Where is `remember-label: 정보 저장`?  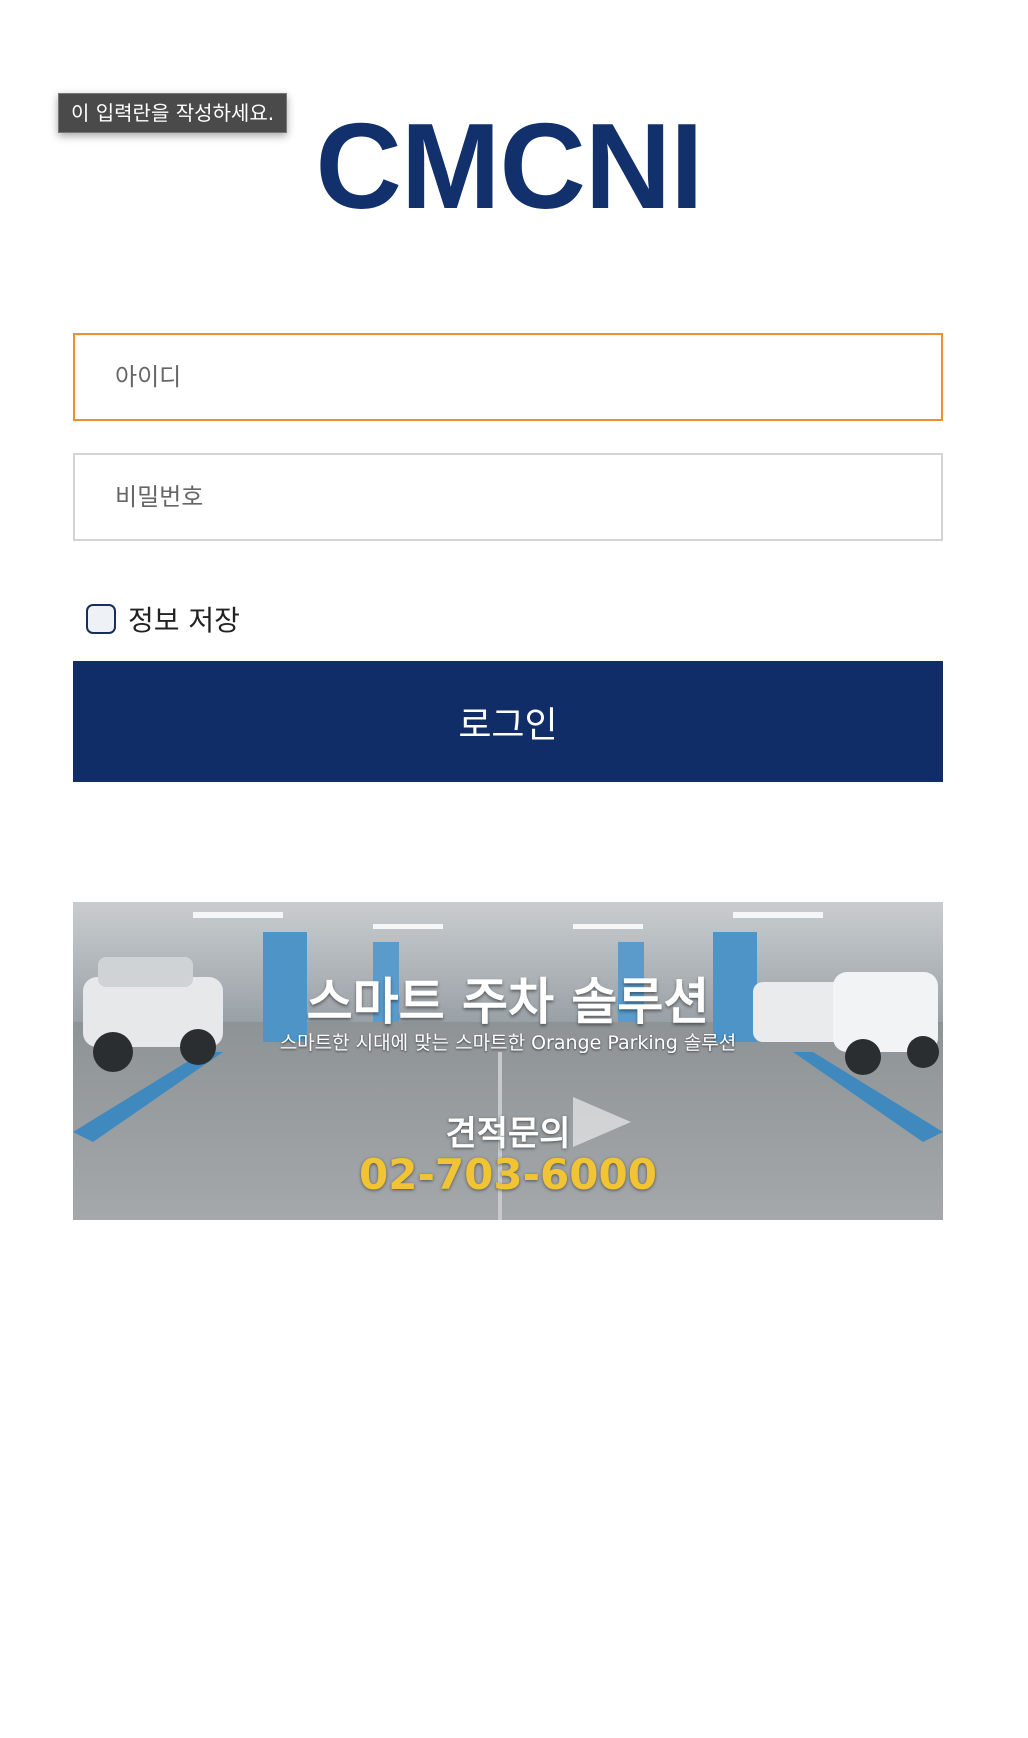 remember-label: 정보 저장 is located at coordinates (184, 620).